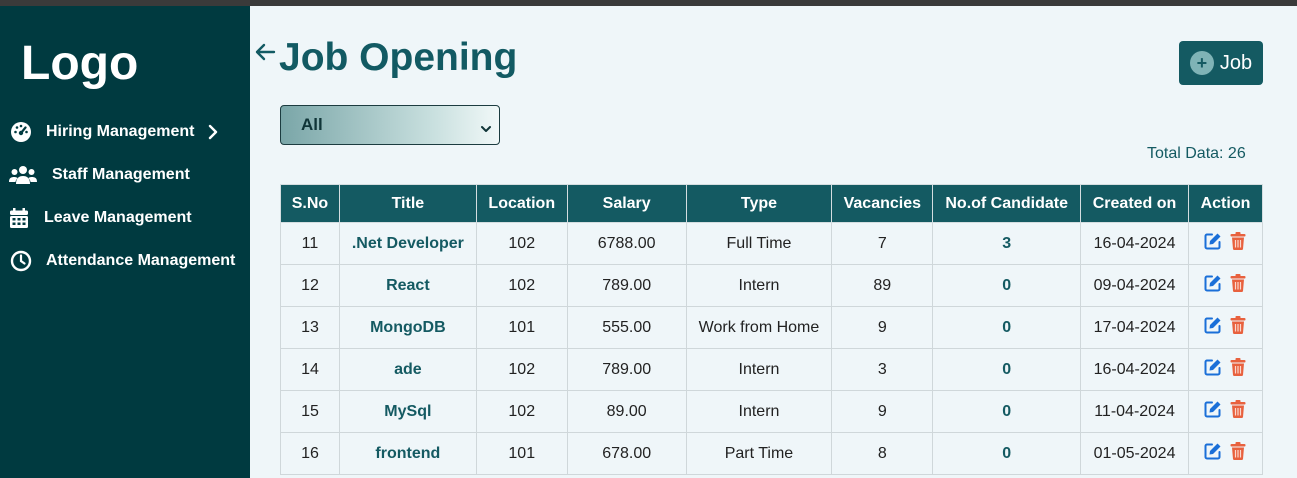 Image resolution: width=1297 pixels, height=478 pixels. I want to click on users-icon, so click(23, 175).